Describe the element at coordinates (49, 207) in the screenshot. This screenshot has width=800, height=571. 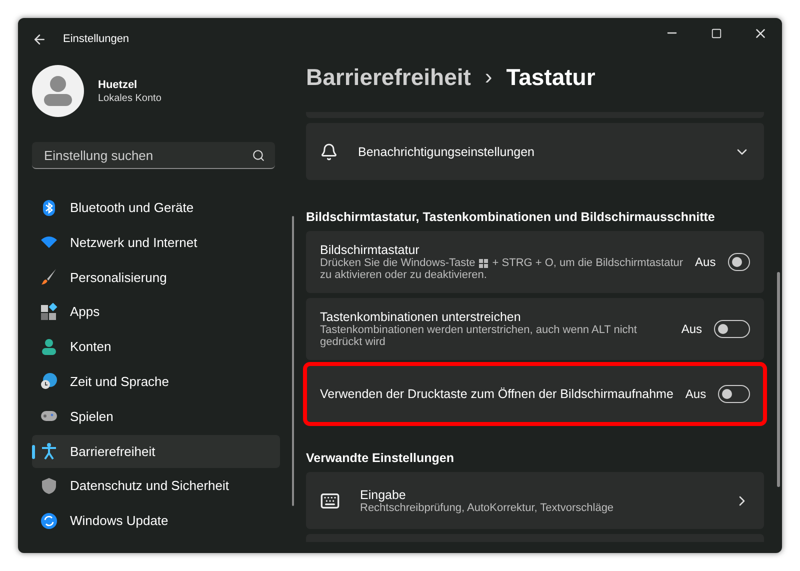
I see `bluetooth-icon` at that location.